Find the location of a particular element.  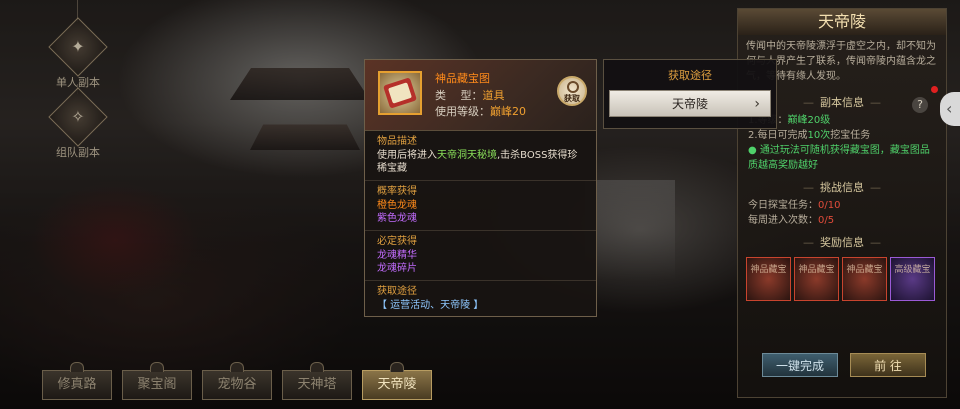

weekly-entries: 每周进入次数：0/5 is located at coordinates (791, 220).